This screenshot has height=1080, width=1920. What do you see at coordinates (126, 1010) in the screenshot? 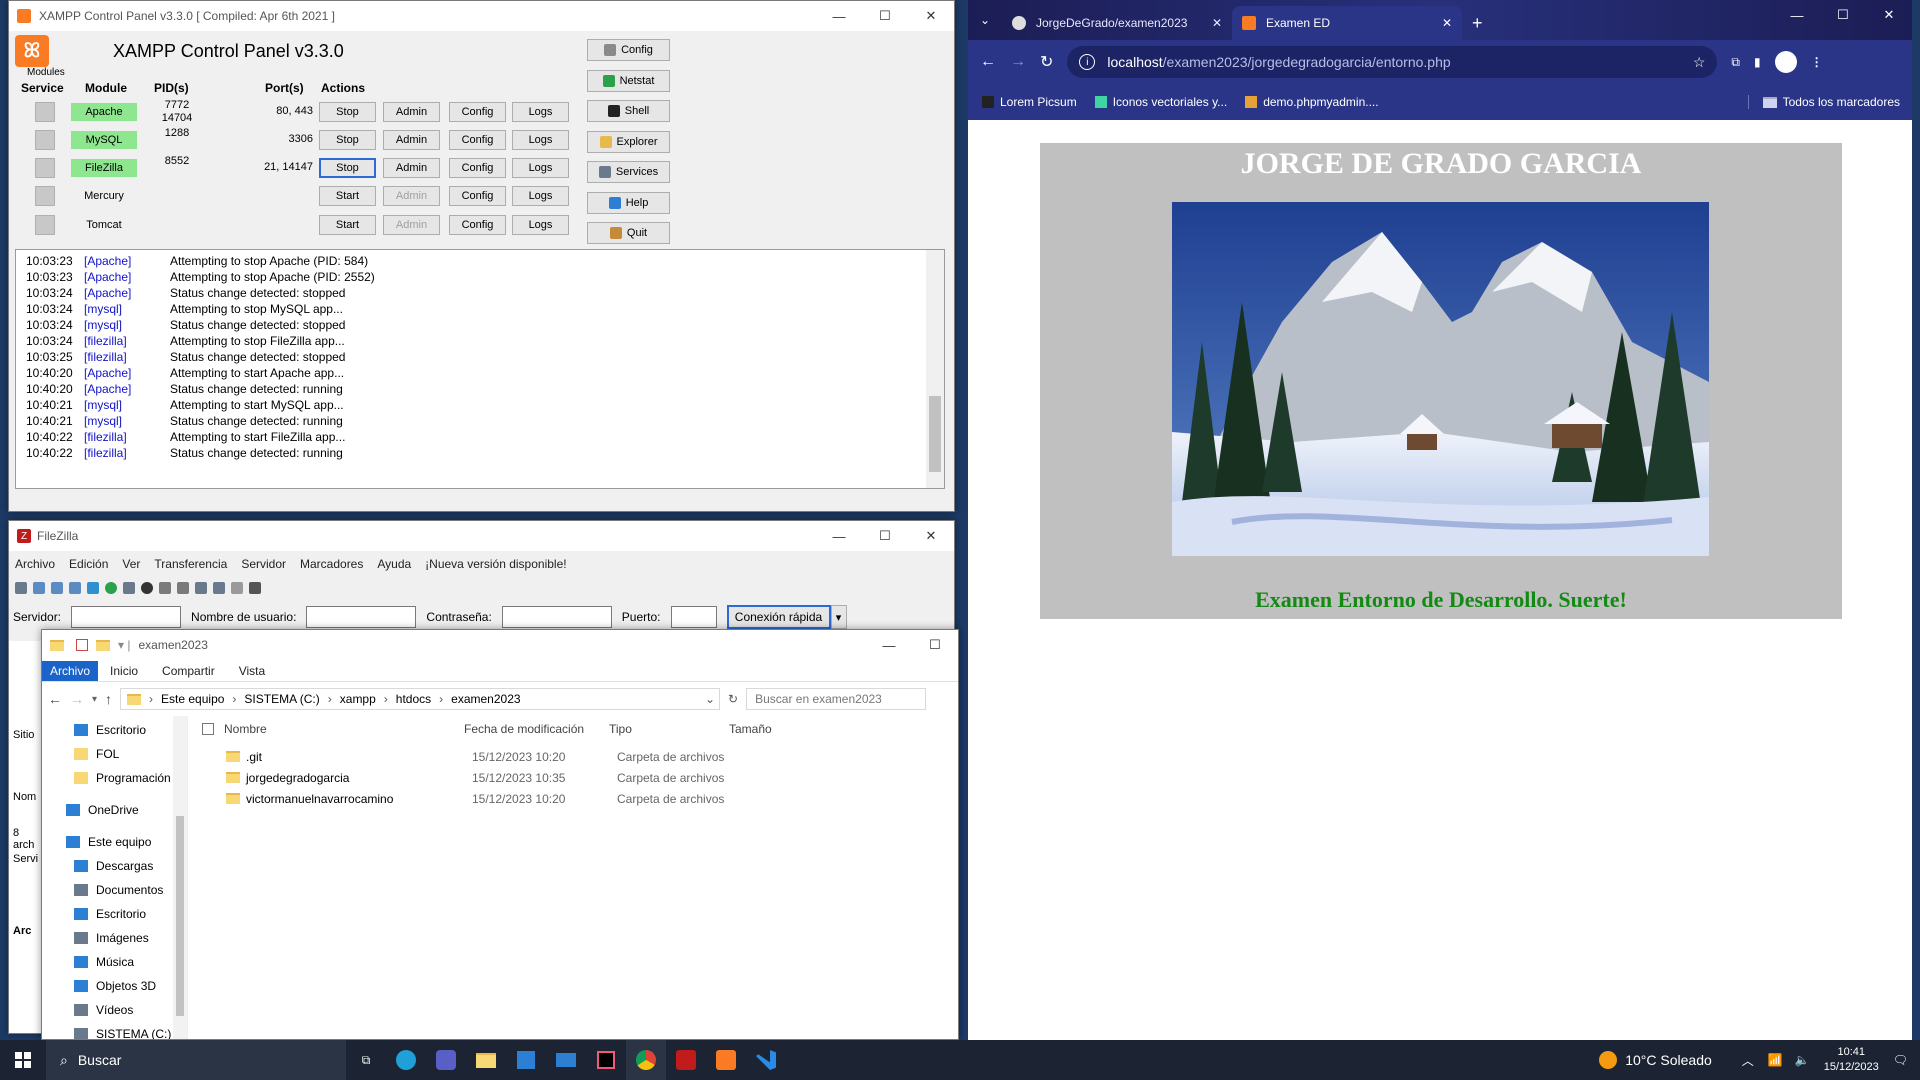
I see `nav-item: Vídeos` at bounding box center [126, 1010].